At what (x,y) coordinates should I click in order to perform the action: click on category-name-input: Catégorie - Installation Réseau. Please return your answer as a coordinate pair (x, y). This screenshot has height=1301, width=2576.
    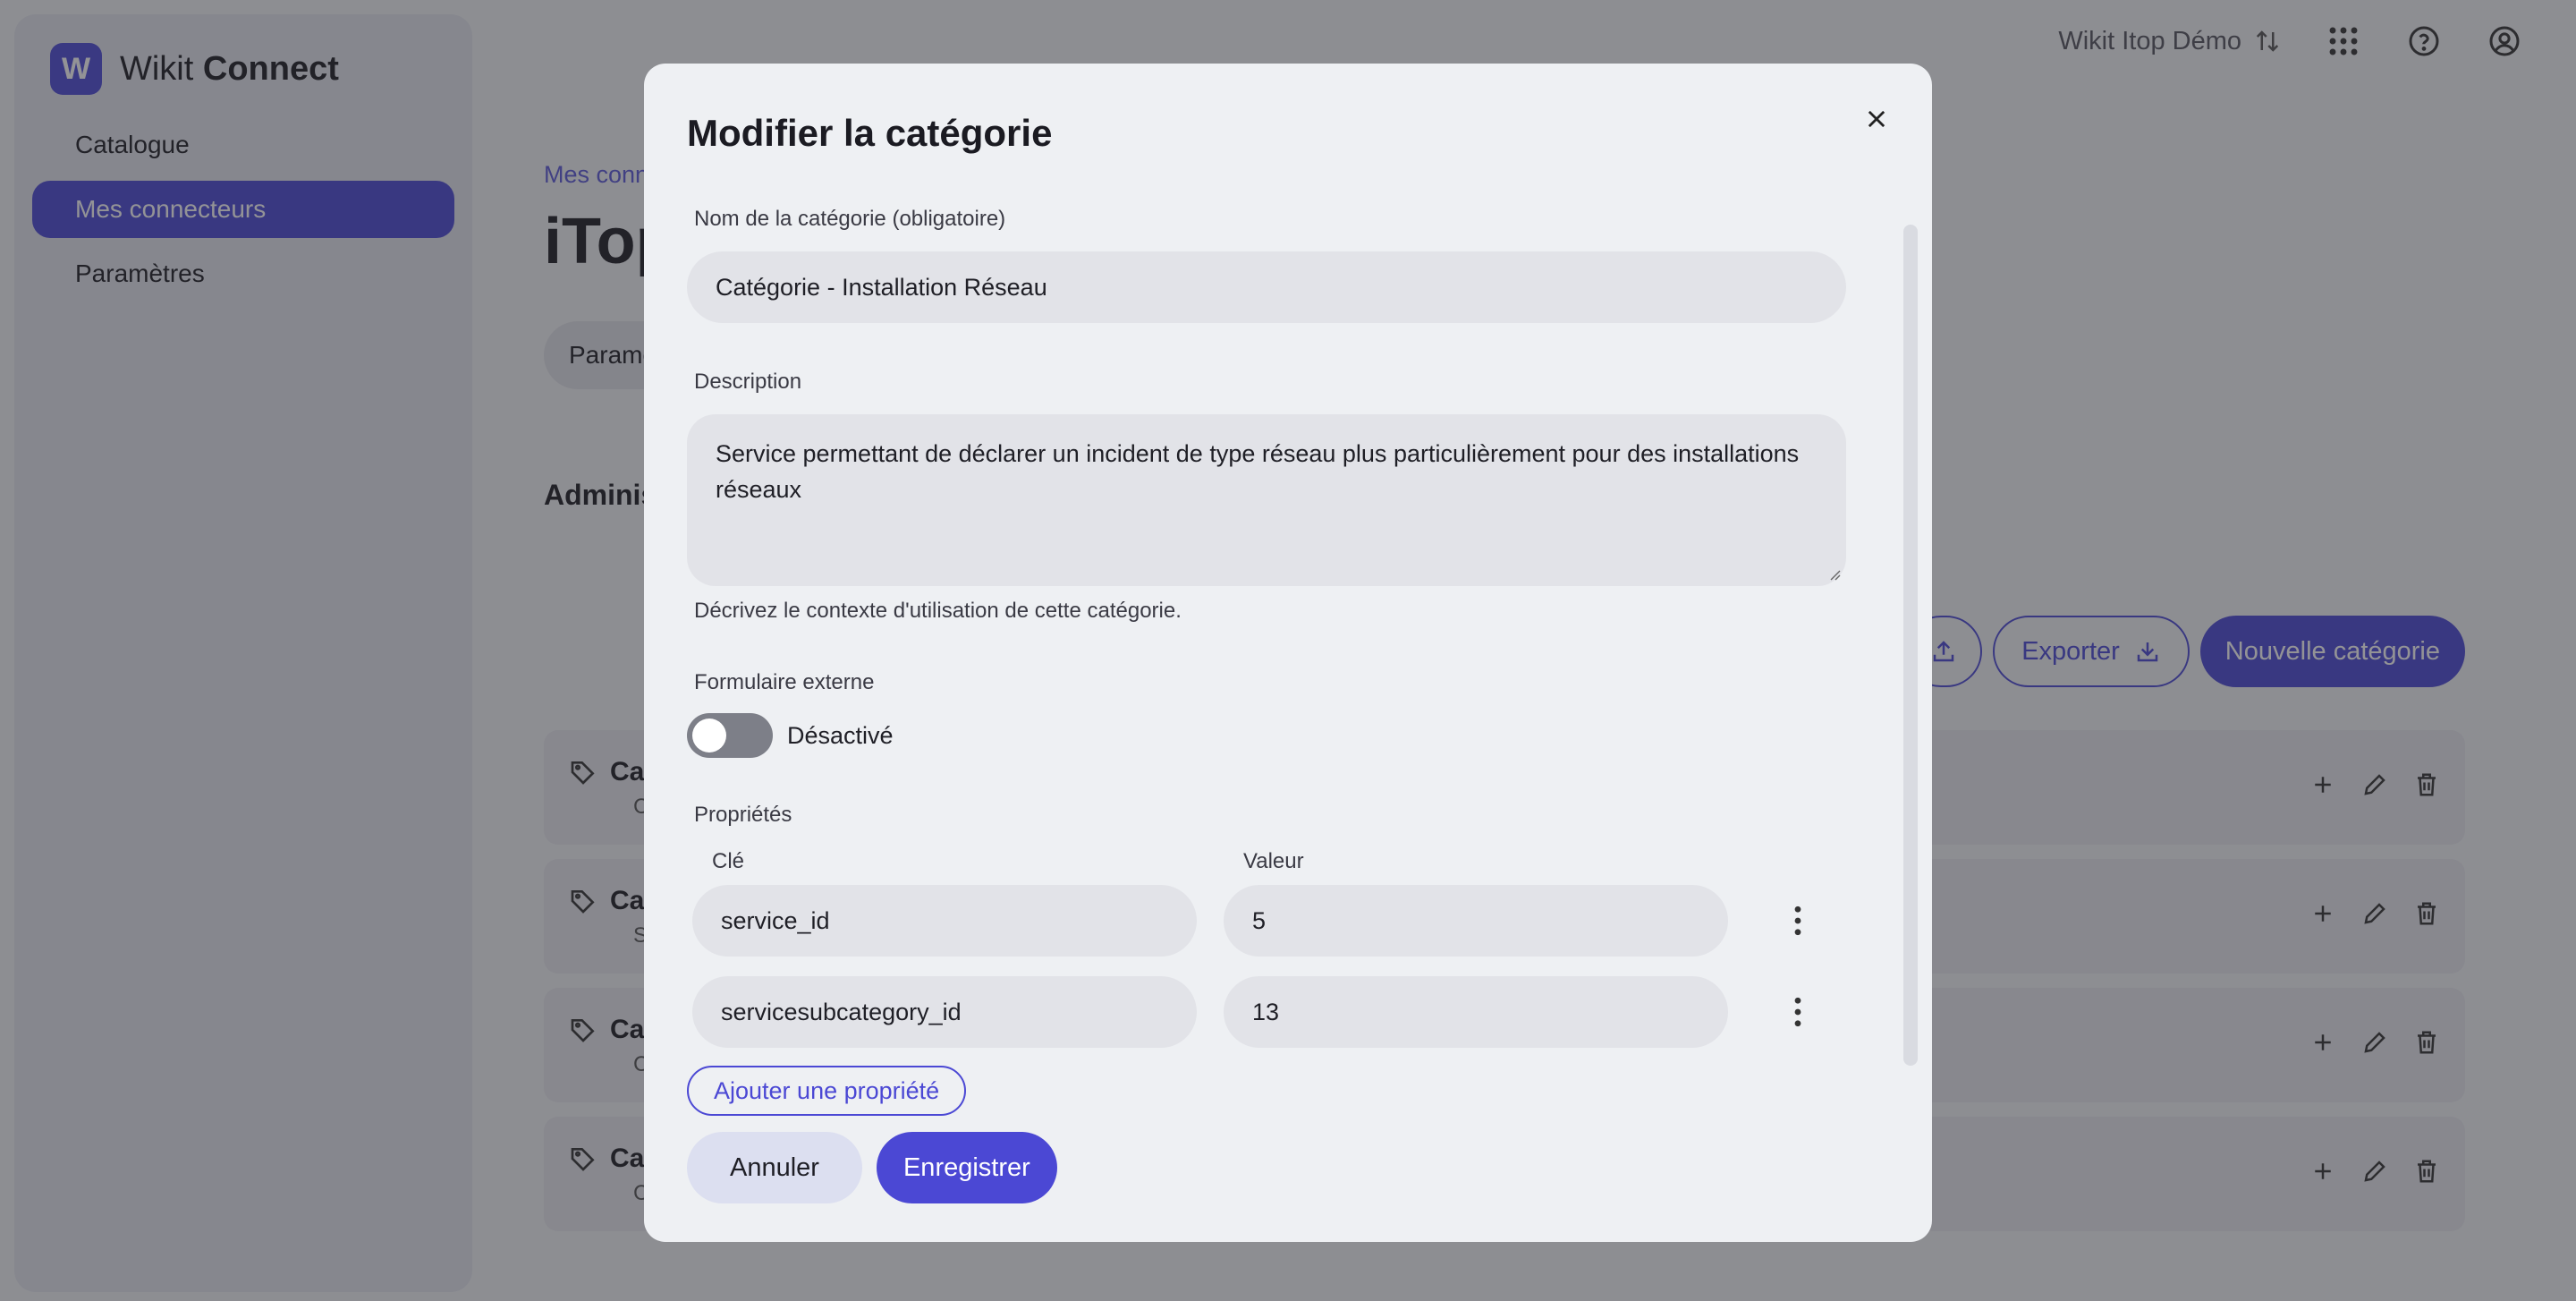
    Looking at the image, I should click on (1266, 287).